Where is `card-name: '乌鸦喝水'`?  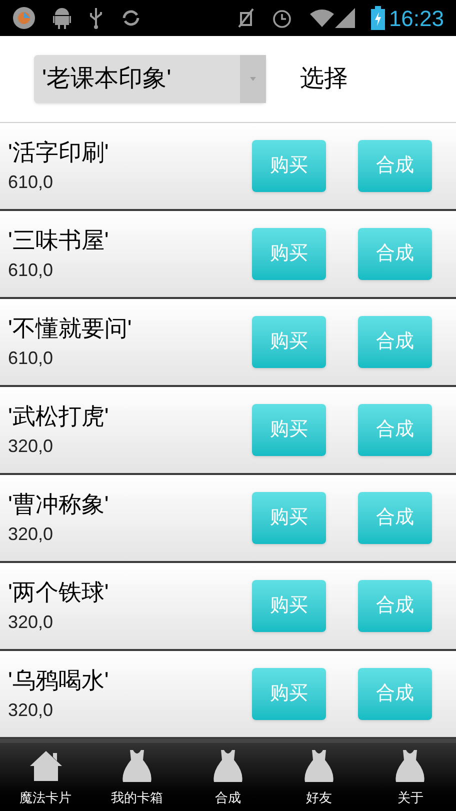 card-name: '乌鸦喝水' is located at coordinates (59, 681).